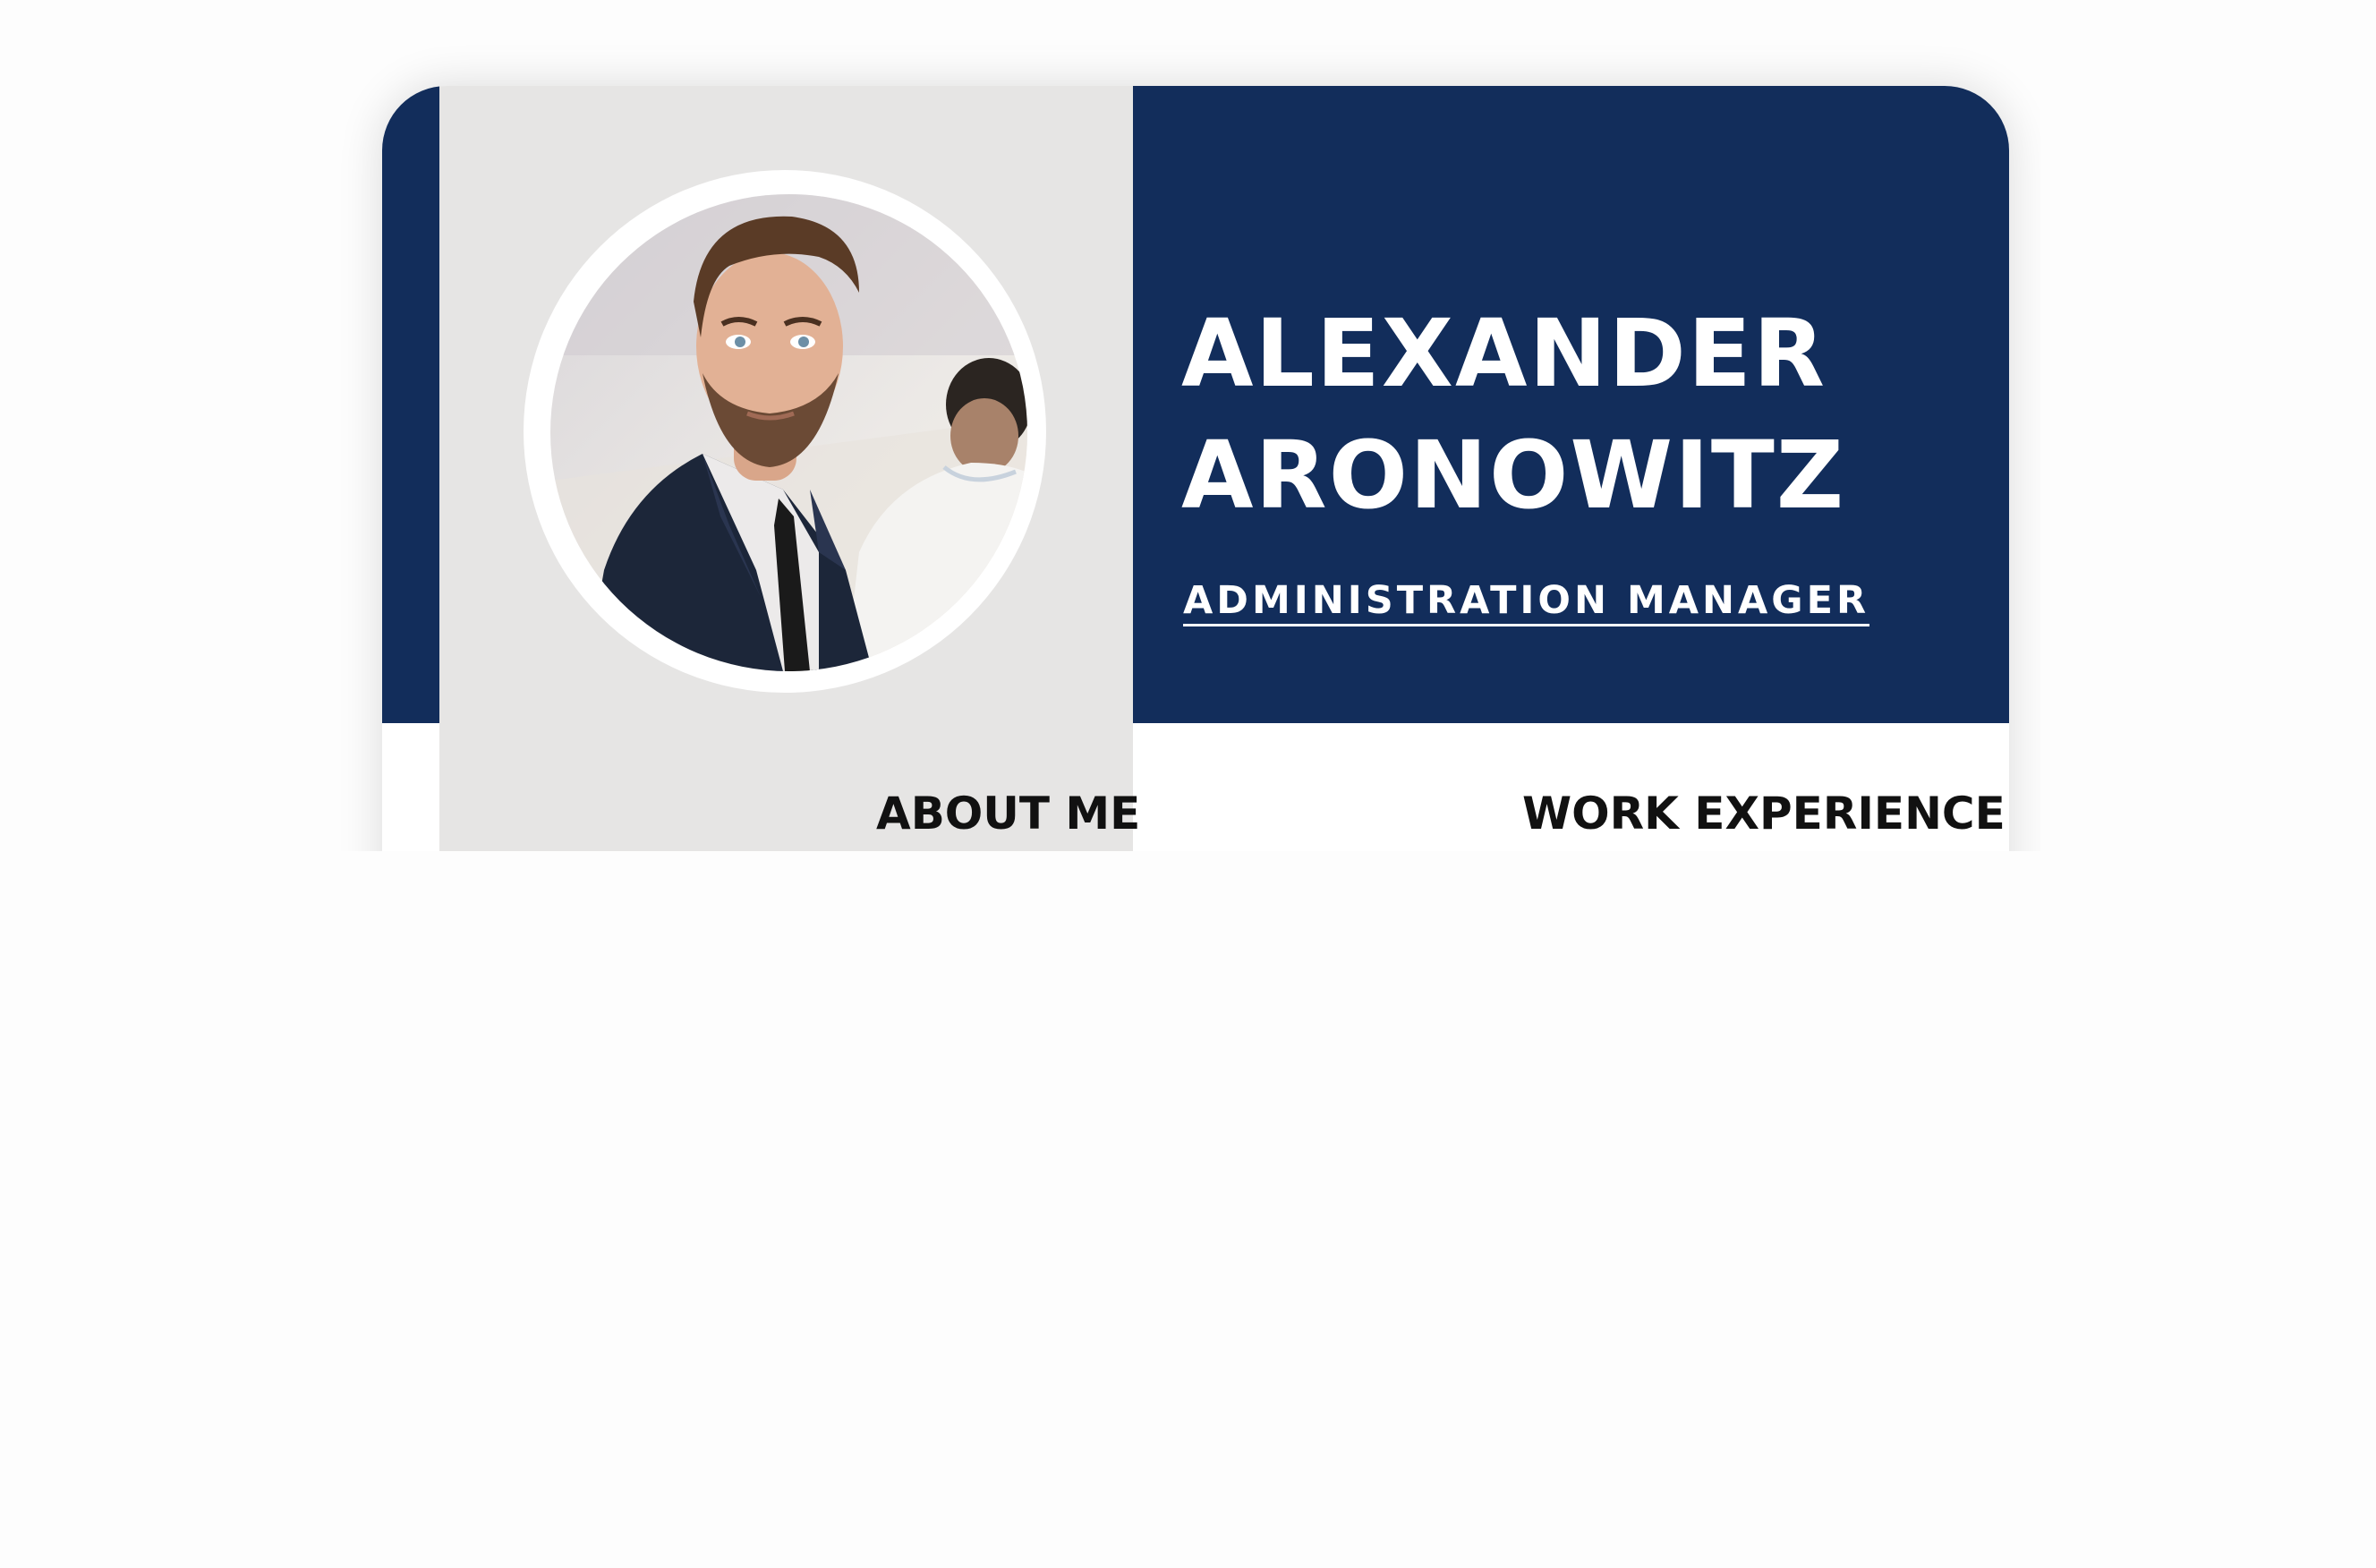  Describe the element at coordinates (1764, 813) in the screenshot. I see `work-experience-heading: WORK EXPERIENCE` at that location.